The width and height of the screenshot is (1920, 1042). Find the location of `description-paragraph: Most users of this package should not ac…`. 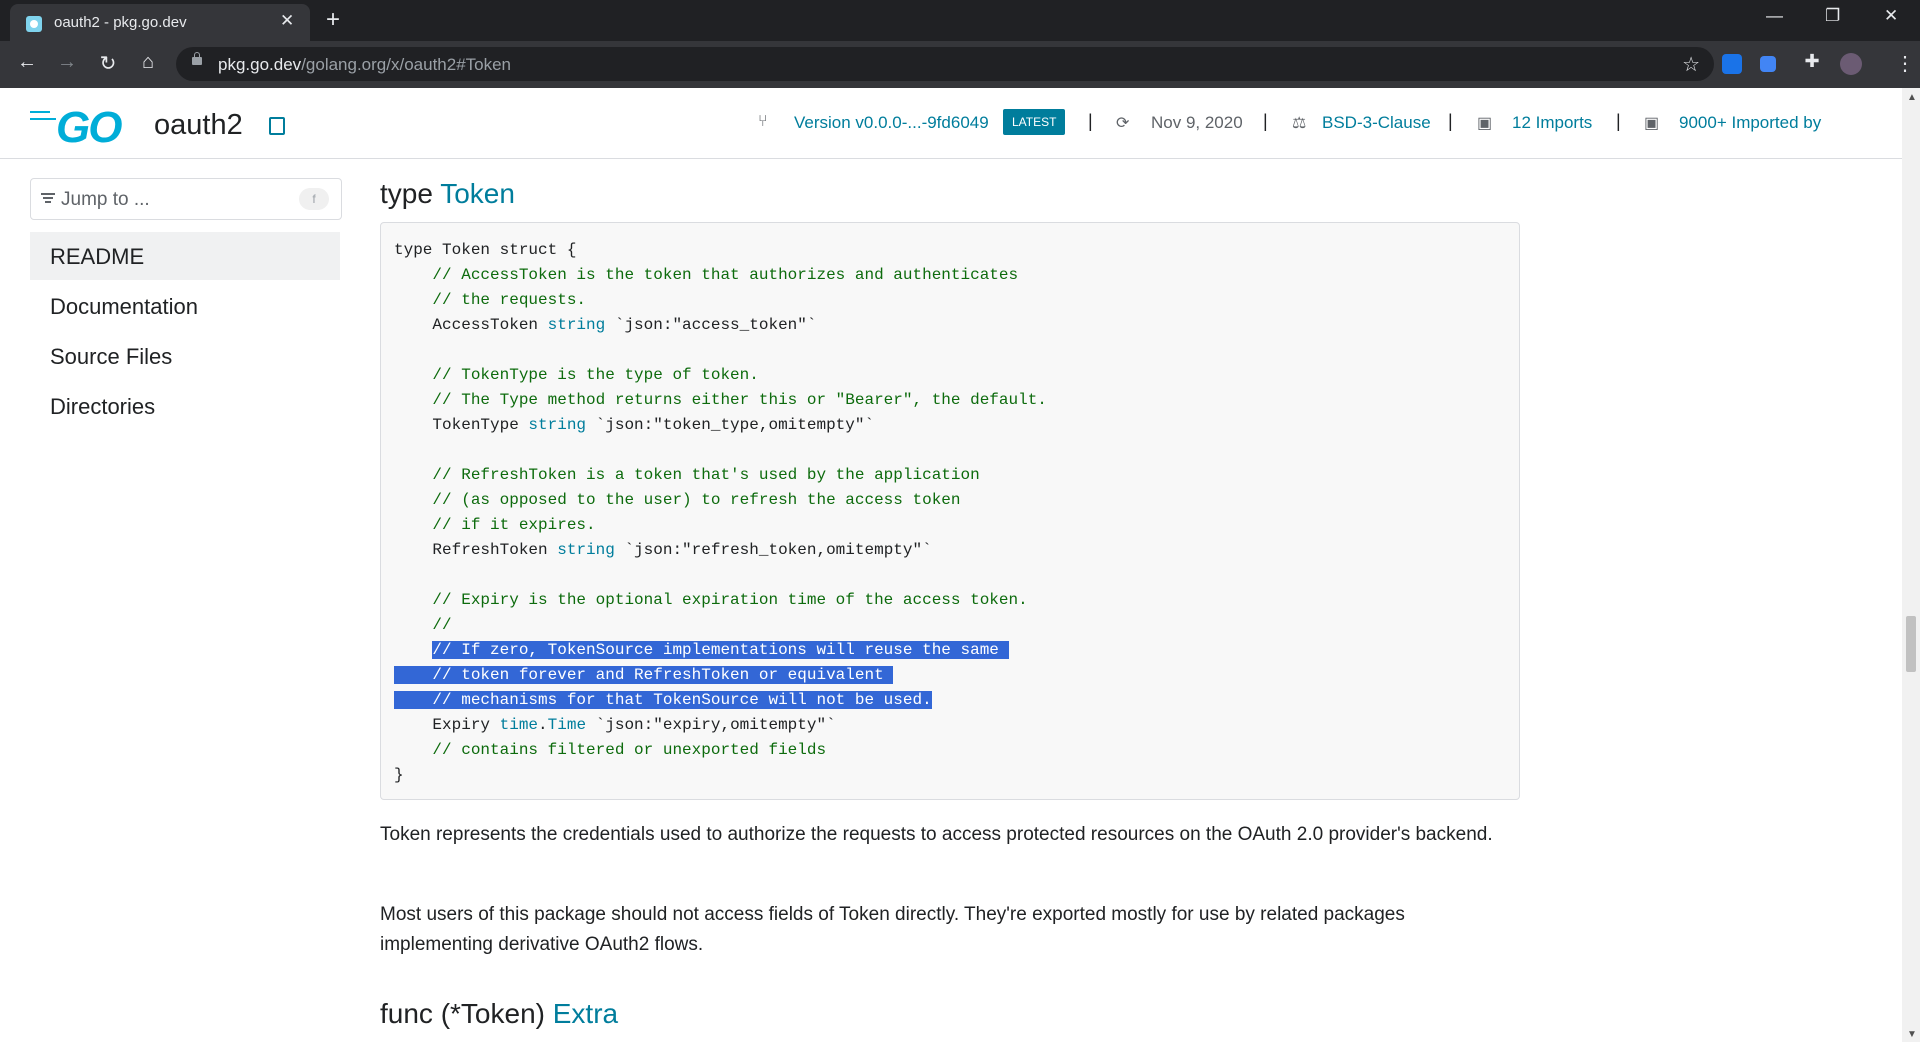

description-paragraph: Most users of this package should not ac… is located at coordinates (892, 929).